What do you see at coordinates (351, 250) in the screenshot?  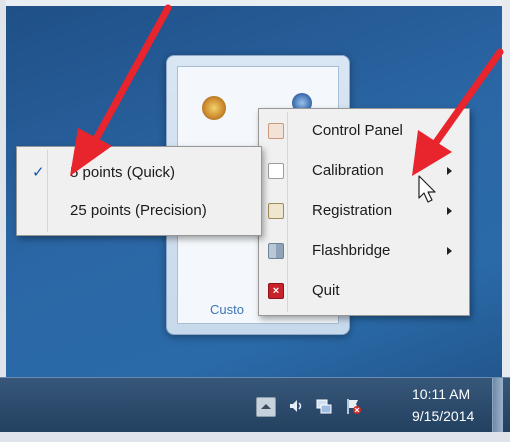 I see `menu-item-label: Flashbridge` at bounding box center [351, 250].